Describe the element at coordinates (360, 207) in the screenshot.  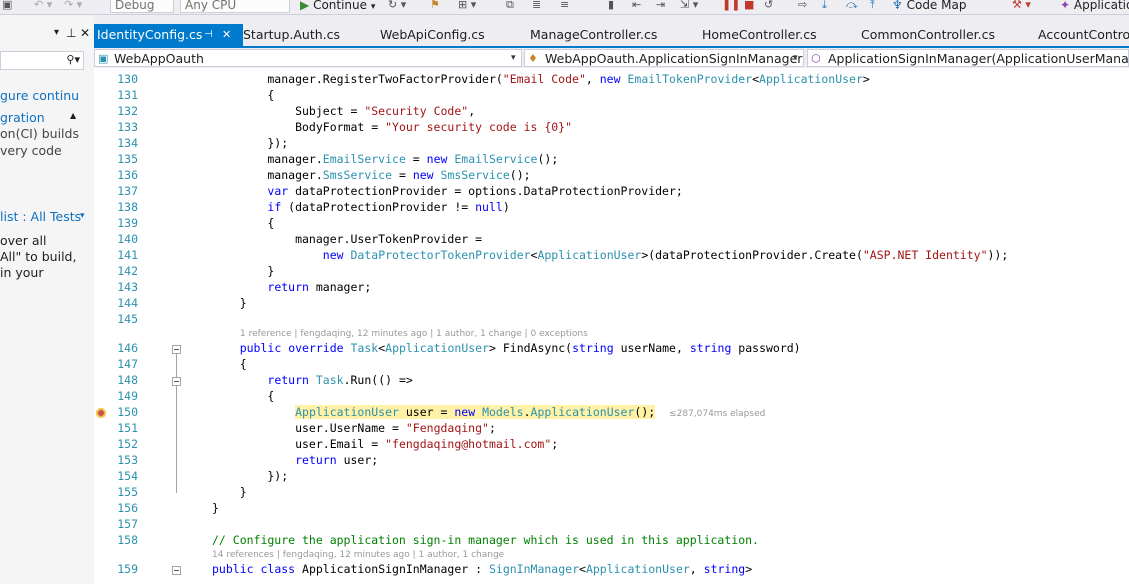
I see `code-line: if (dataProtectionProvider != null)` at that location.